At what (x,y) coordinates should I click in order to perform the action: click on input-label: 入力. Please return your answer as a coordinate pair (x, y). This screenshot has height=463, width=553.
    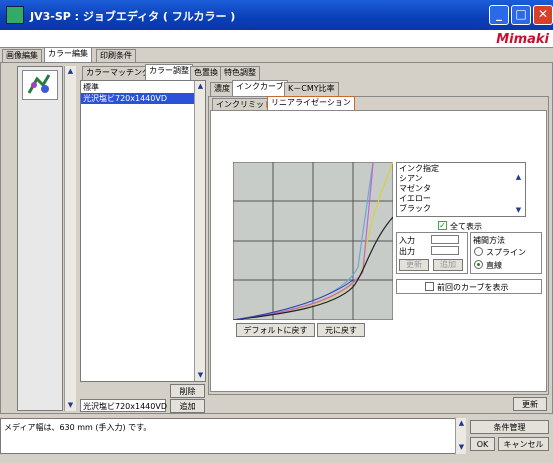
    Looking at the image, I should click on (407, 240).